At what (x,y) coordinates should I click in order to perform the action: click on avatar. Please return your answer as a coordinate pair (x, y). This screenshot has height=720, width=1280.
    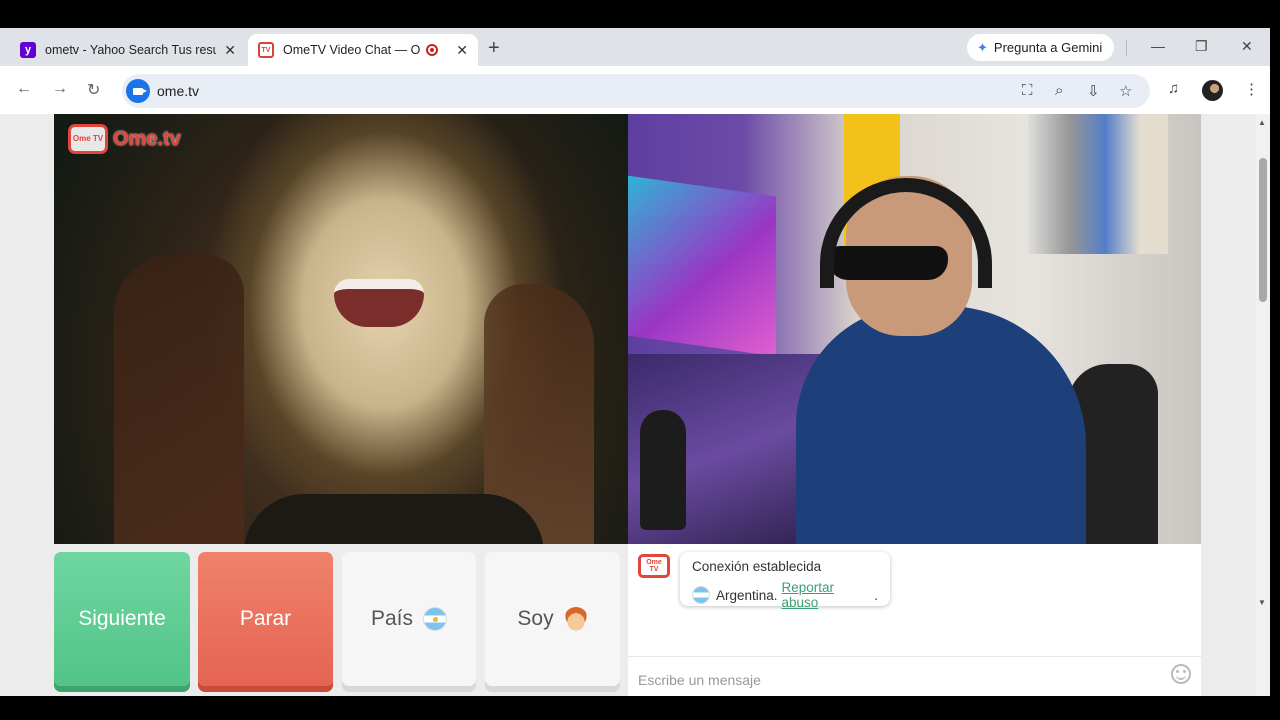
    Looking at the image, I should click on (1212, 90).